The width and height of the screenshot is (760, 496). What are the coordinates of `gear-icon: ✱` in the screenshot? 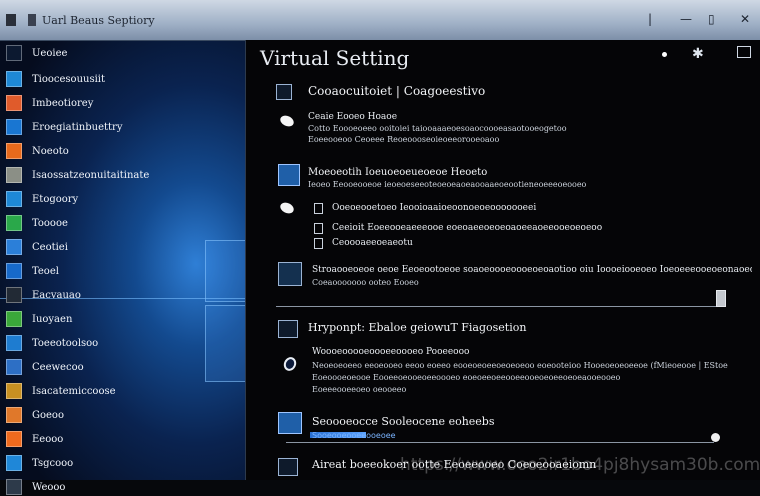 It's located at (698, 54).